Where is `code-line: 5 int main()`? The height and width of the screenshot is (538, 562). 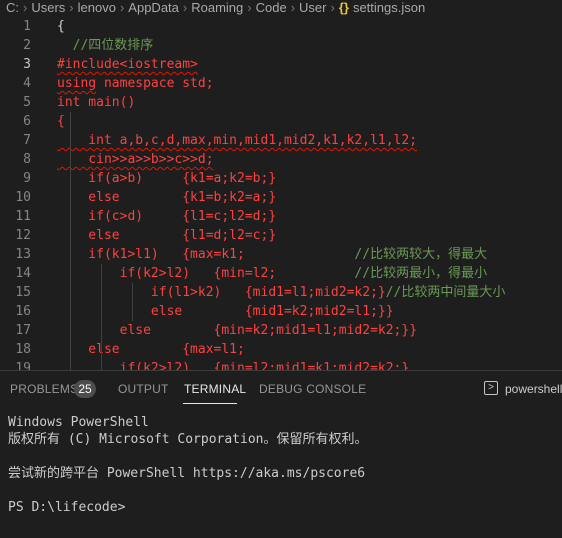 code-line: 5 int main() is located at coordinates (281, 102).